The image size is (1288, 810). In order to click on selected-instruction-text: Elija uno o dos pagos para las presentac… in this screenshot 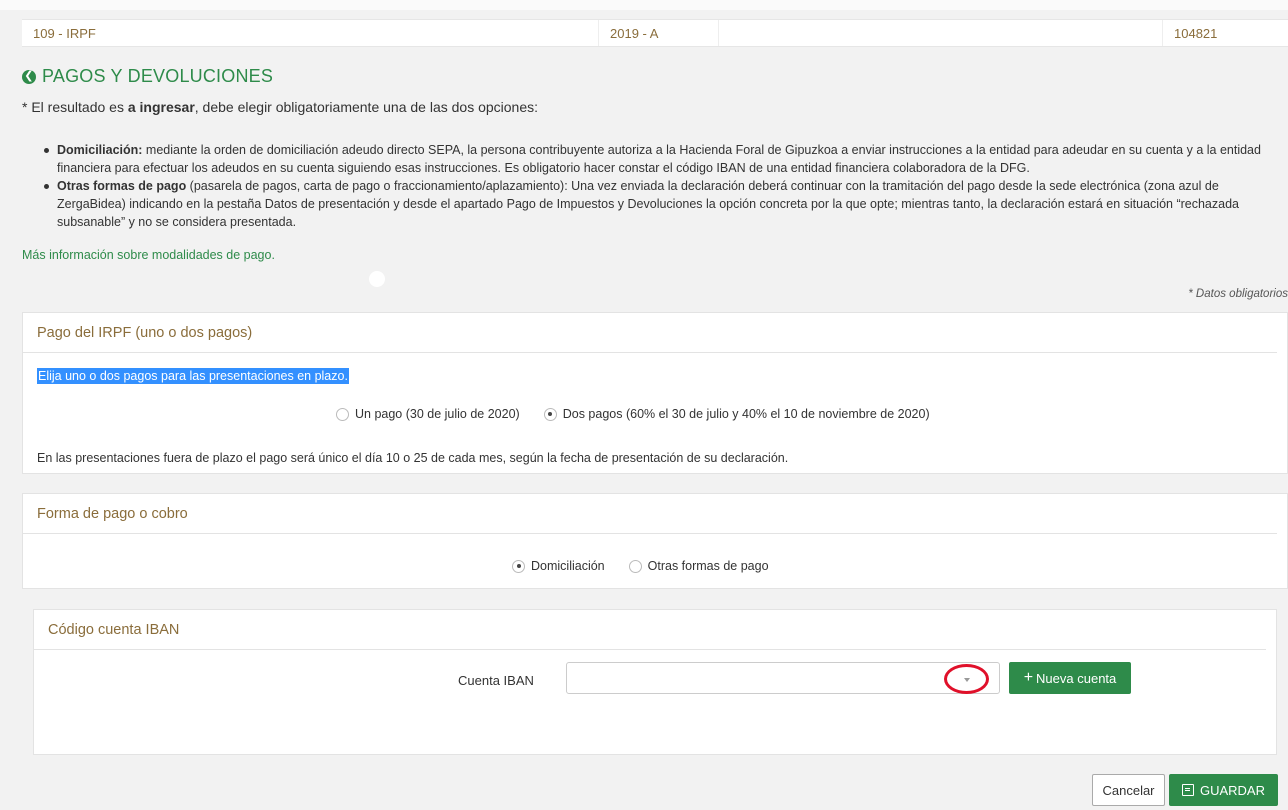, I will do `click(193, 376)`.